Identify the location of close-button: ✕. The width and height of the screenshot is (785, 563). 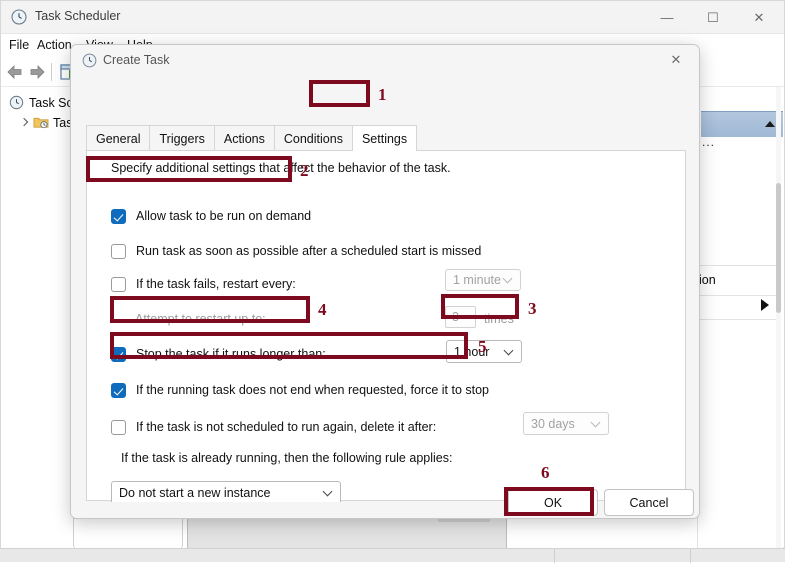
(759, 17).